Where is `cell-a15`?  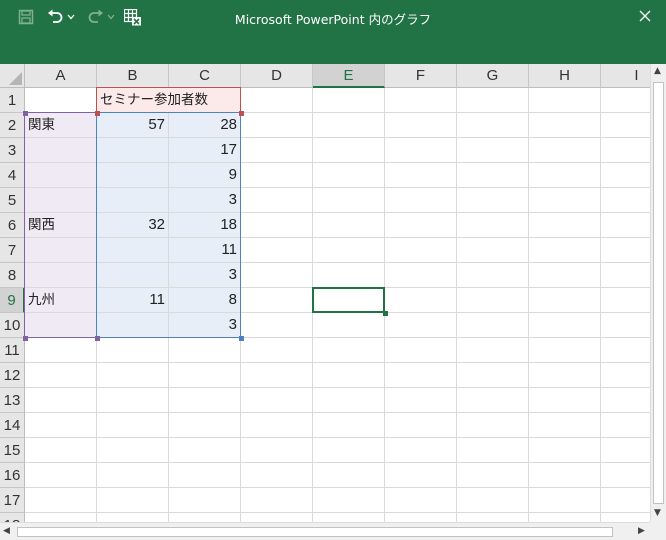
cell-a15 is located at coordinates (61, 450).